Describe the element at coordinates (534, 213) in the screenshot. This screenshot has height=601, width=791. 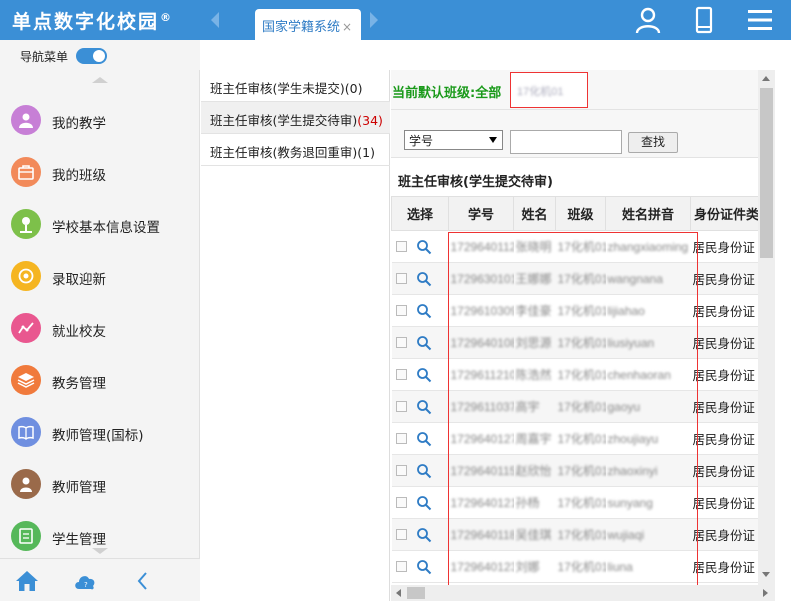
I see `col-header-name: 姓名` at that location.